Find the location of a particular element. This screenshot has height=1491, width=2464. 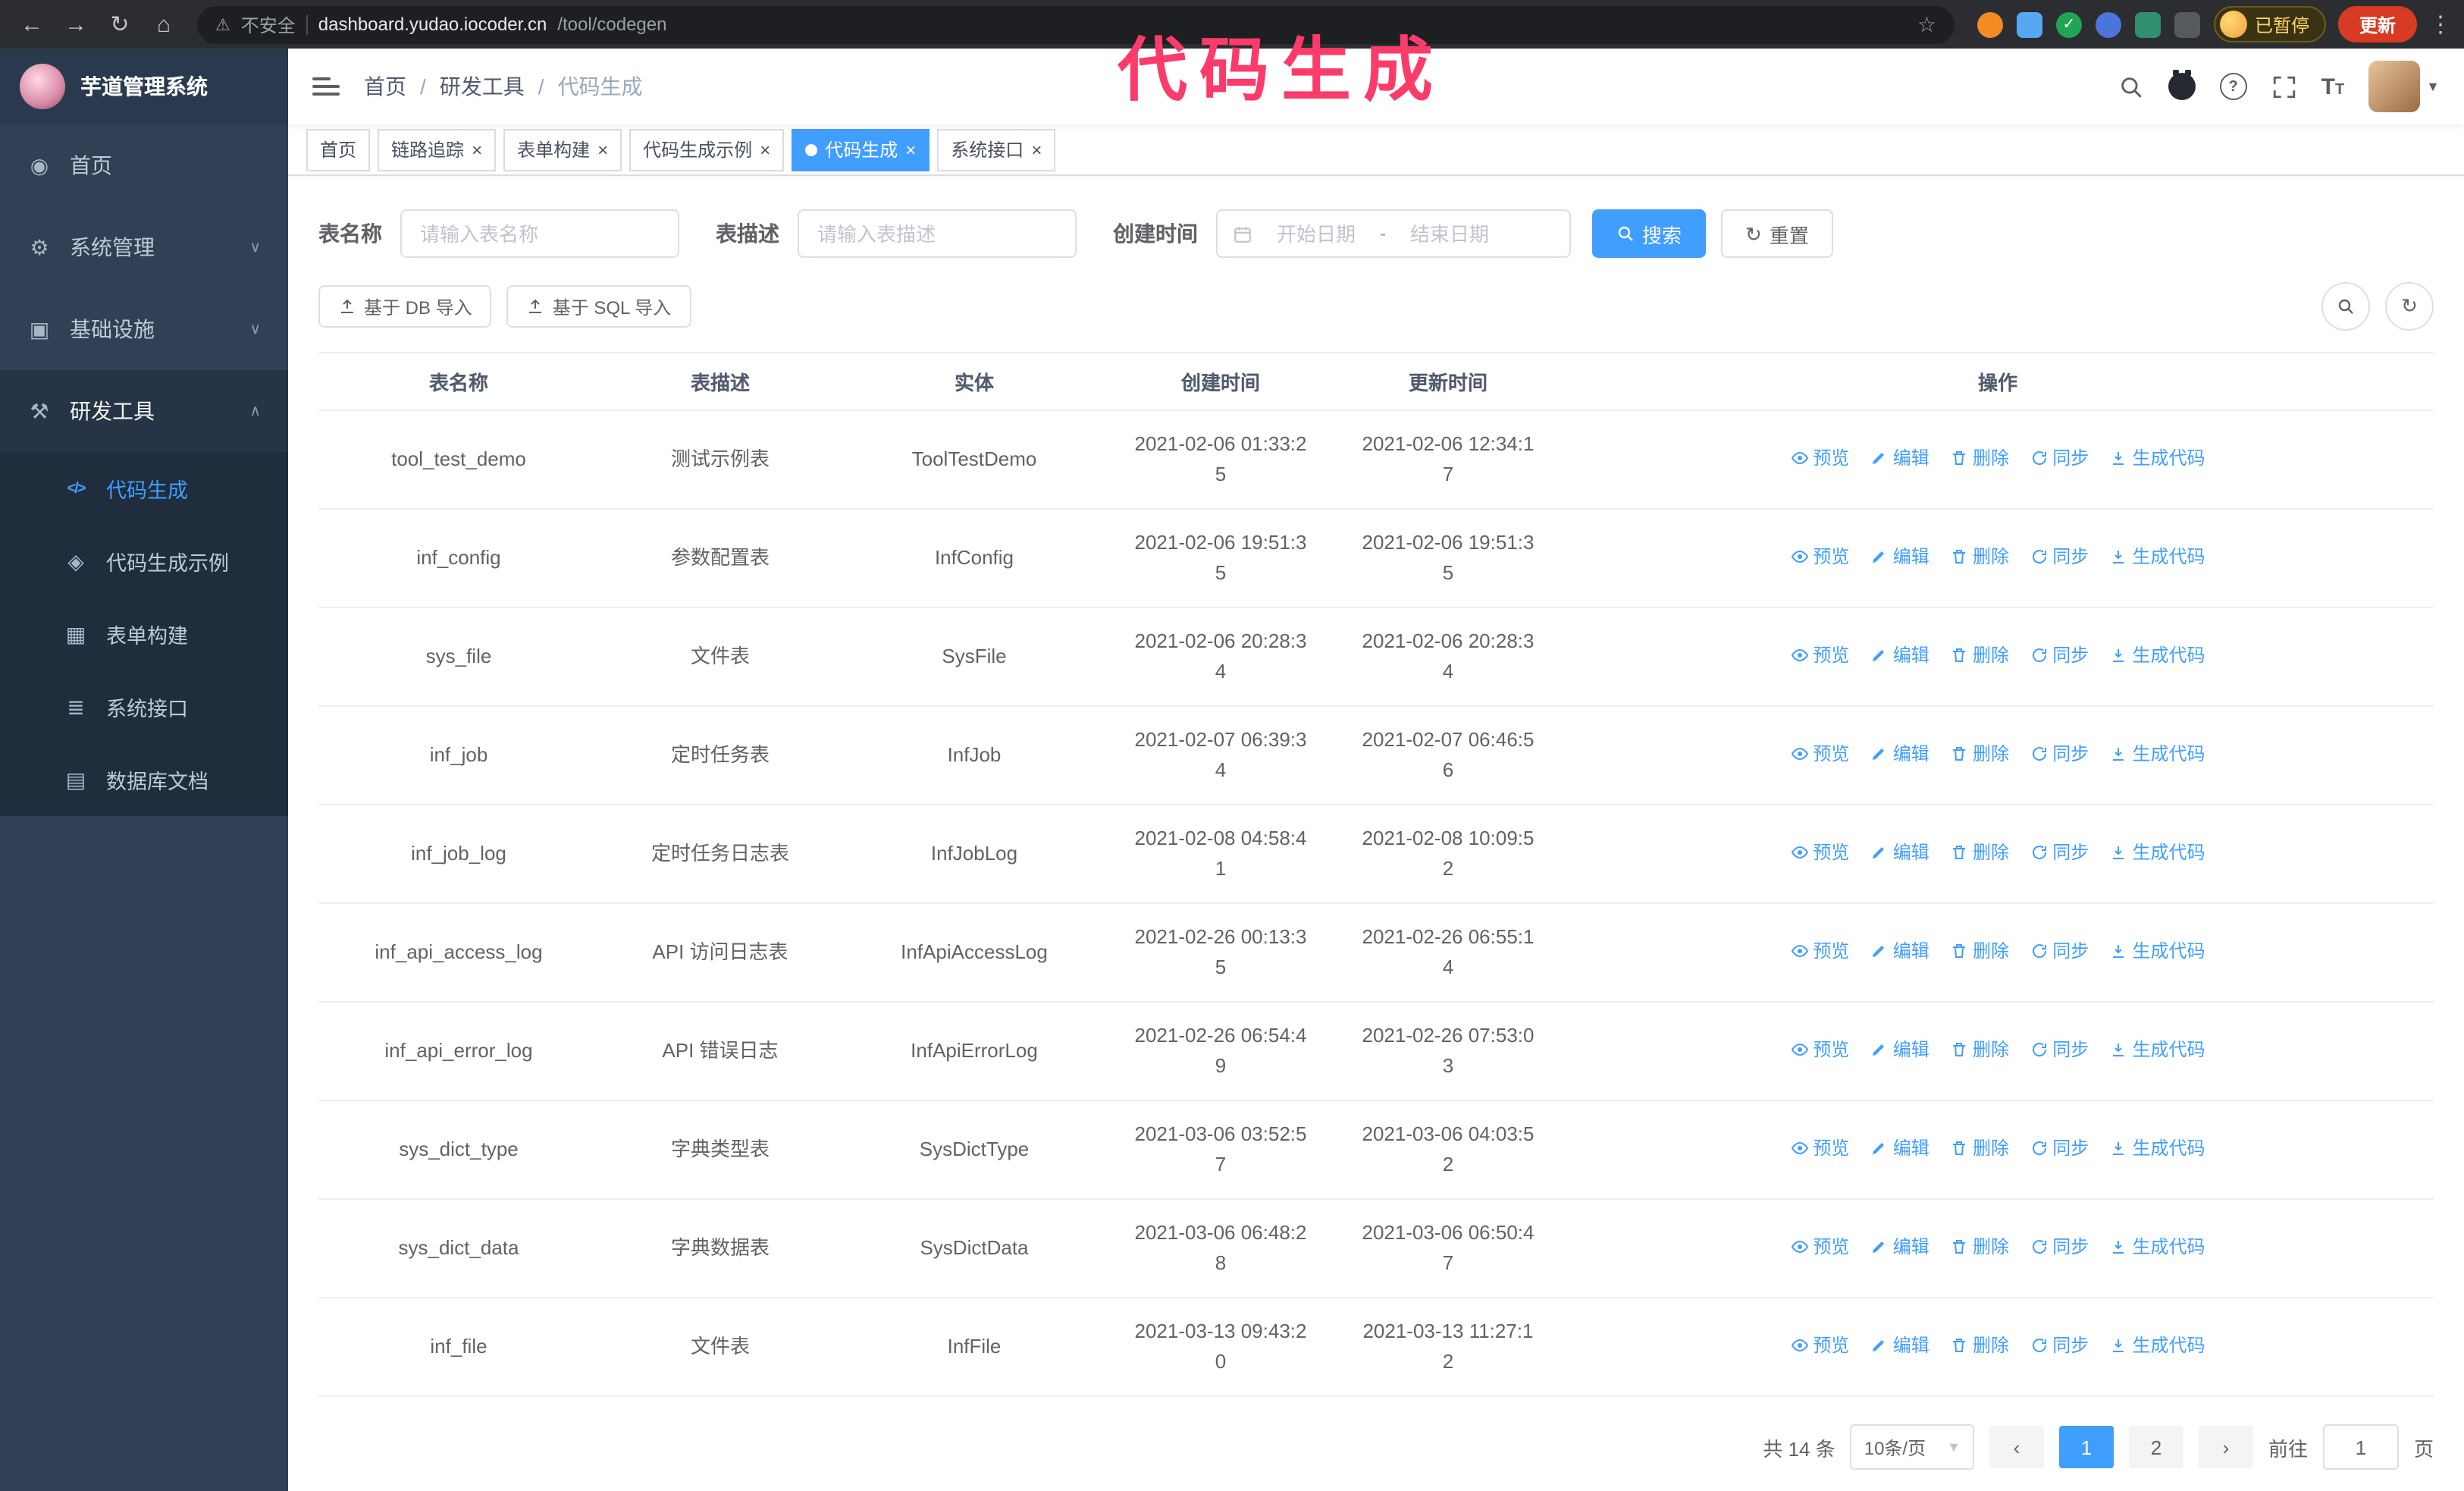

tab-codegen: 代码生成 × is located at coordinates (861, 149).